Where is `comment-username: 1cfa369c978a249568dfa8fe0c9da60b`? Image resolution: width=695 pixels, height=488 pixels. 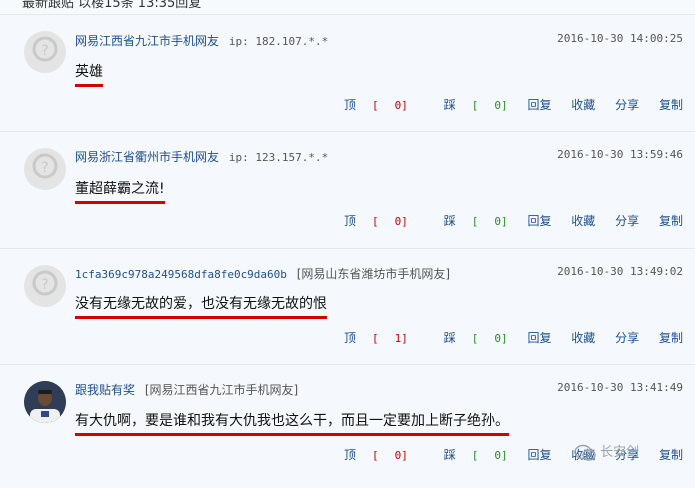 comment-username: 1cfa369c978a249568dfa8fe0c9da60b is located at coordinates (181, 274).